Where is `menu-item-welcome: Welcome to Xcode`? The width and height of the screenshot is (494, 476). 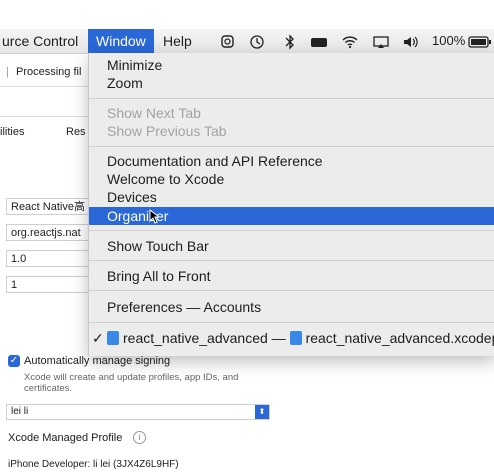
menu-item-welcome: Welcome to Xcode is located at coordinates (291, 179).